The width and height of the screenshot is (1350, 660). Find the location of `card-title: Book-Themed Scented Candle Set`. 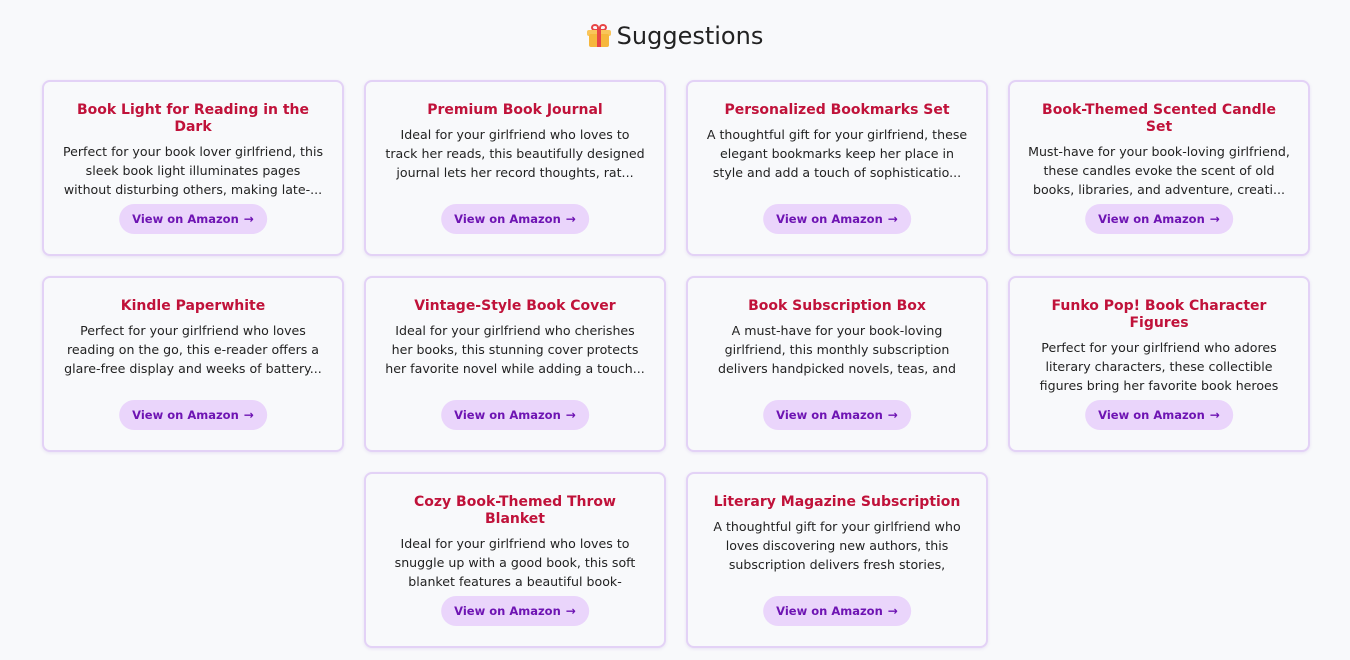

card-title: Book-Themed Scented Candle Set is located at coordinates (1159, 118).